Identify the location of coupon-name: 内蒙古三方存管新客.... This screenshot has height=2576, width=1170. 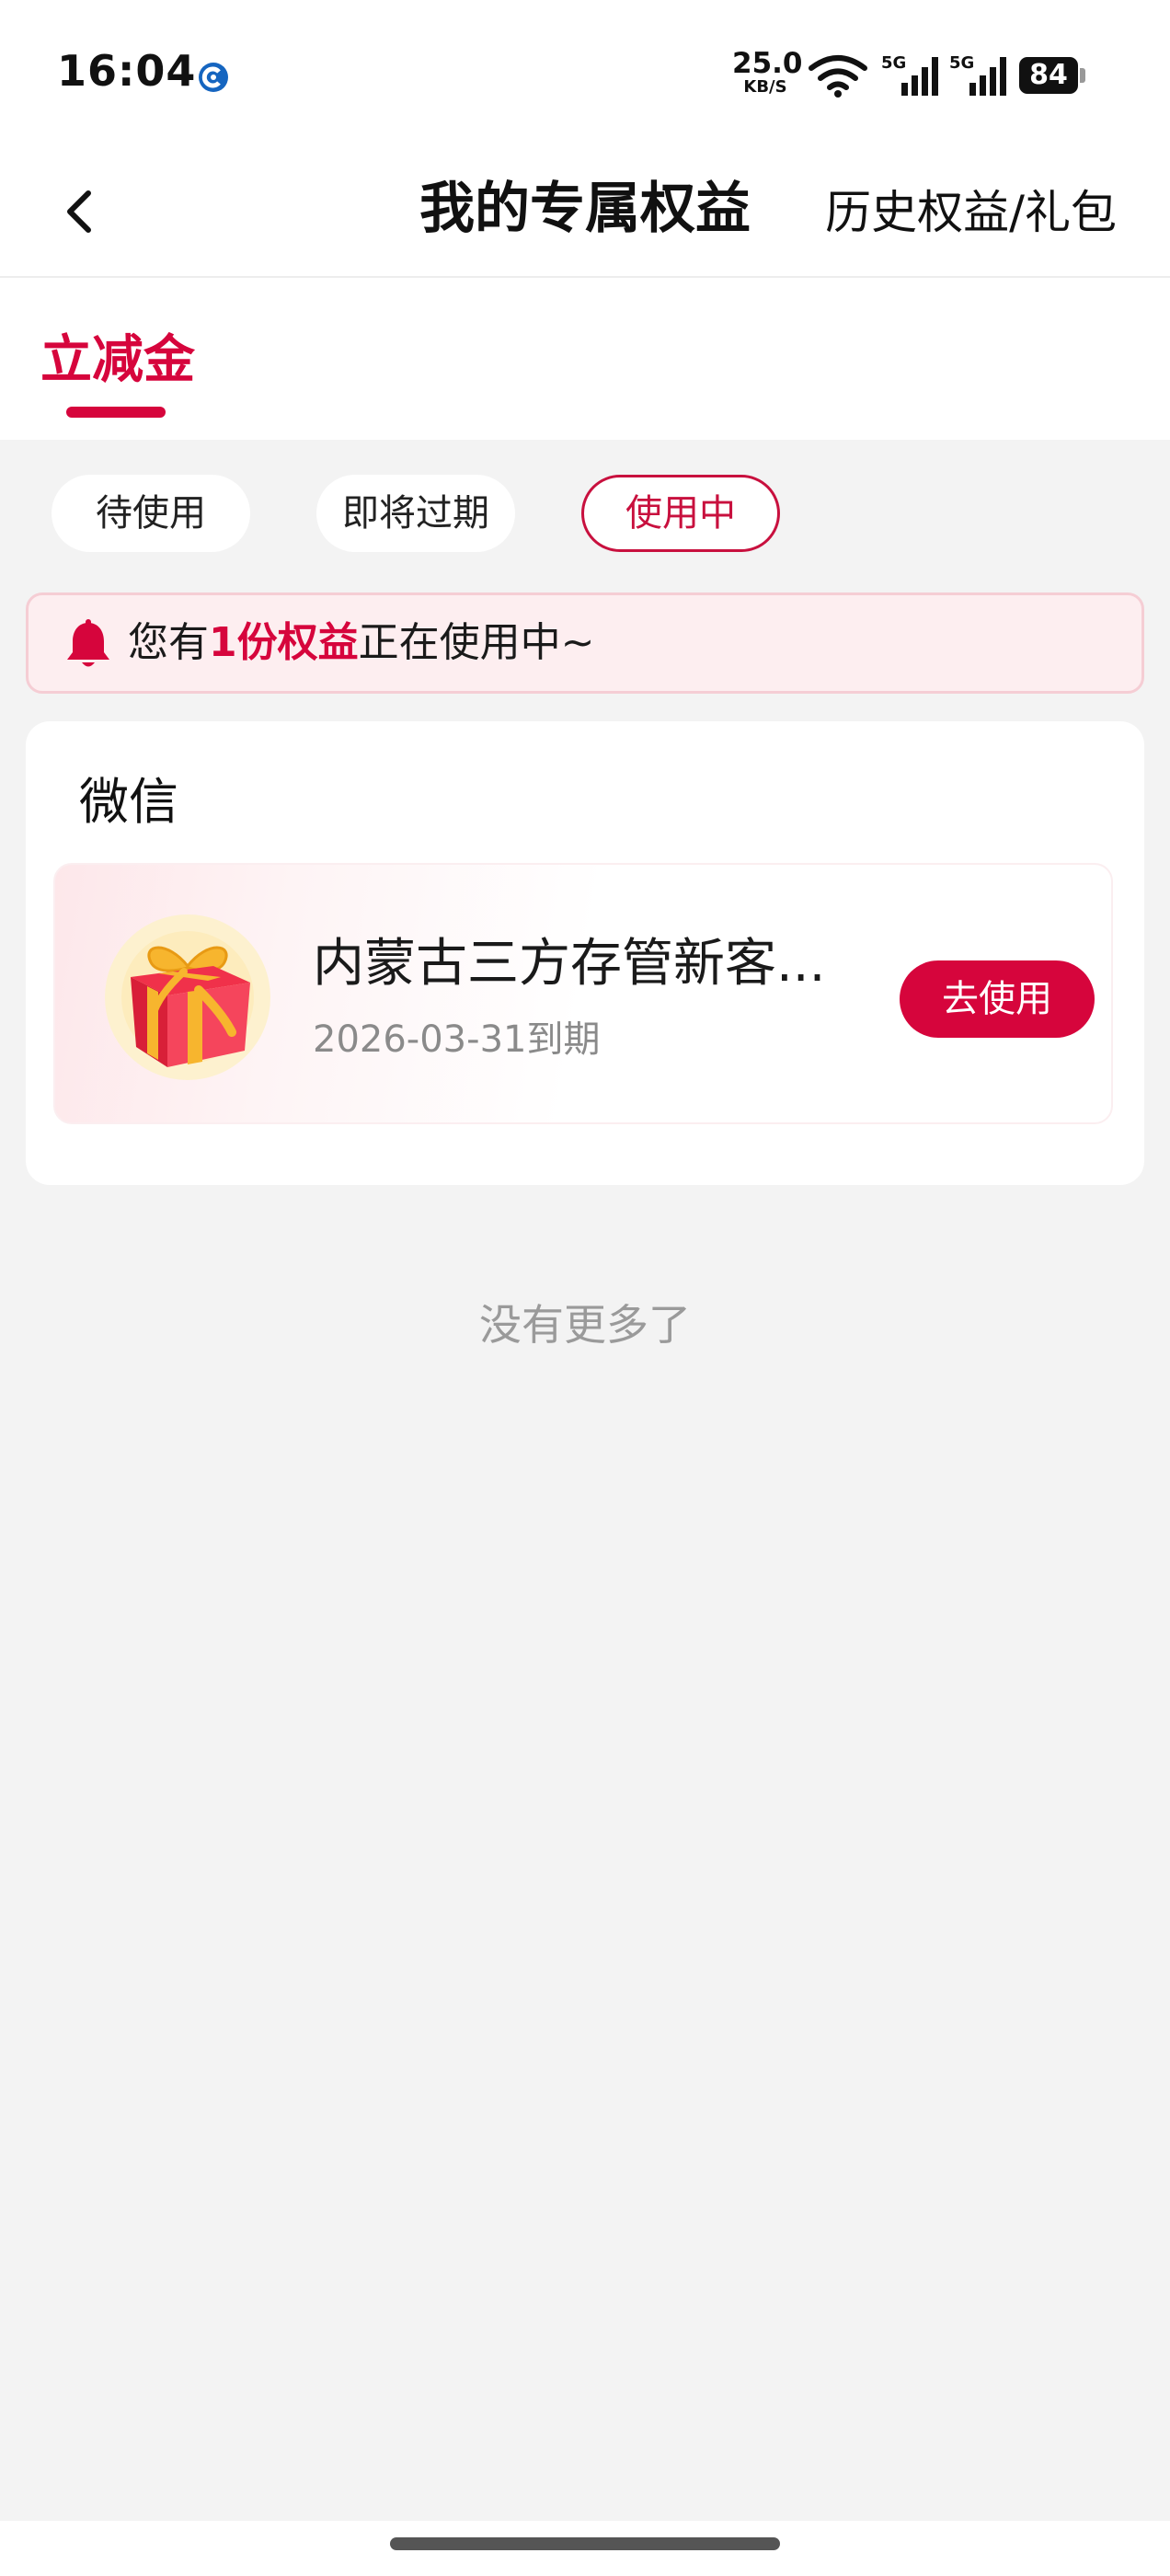
(569, 964).